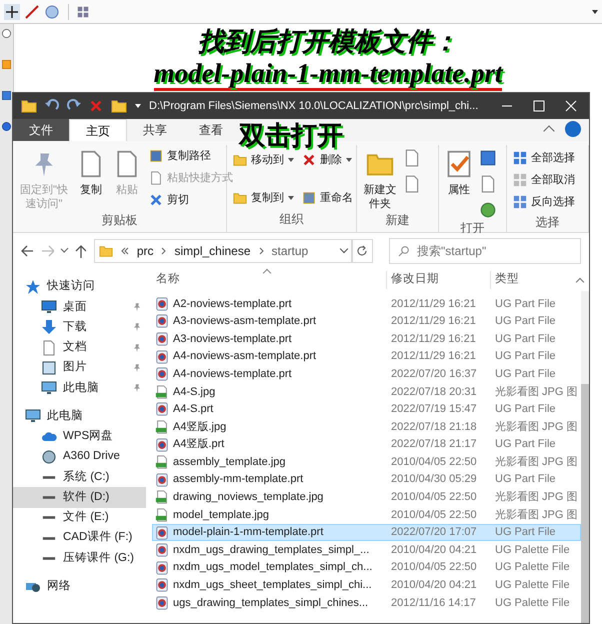 This screenshot has height=624, width=602. What do you see at coordinates (366, 357) in the screenshot?
I see `file-row: A4-noviews-asm-template.prt 2012/11/29 16:21 UG Part File` at bounding box center [366, 357].